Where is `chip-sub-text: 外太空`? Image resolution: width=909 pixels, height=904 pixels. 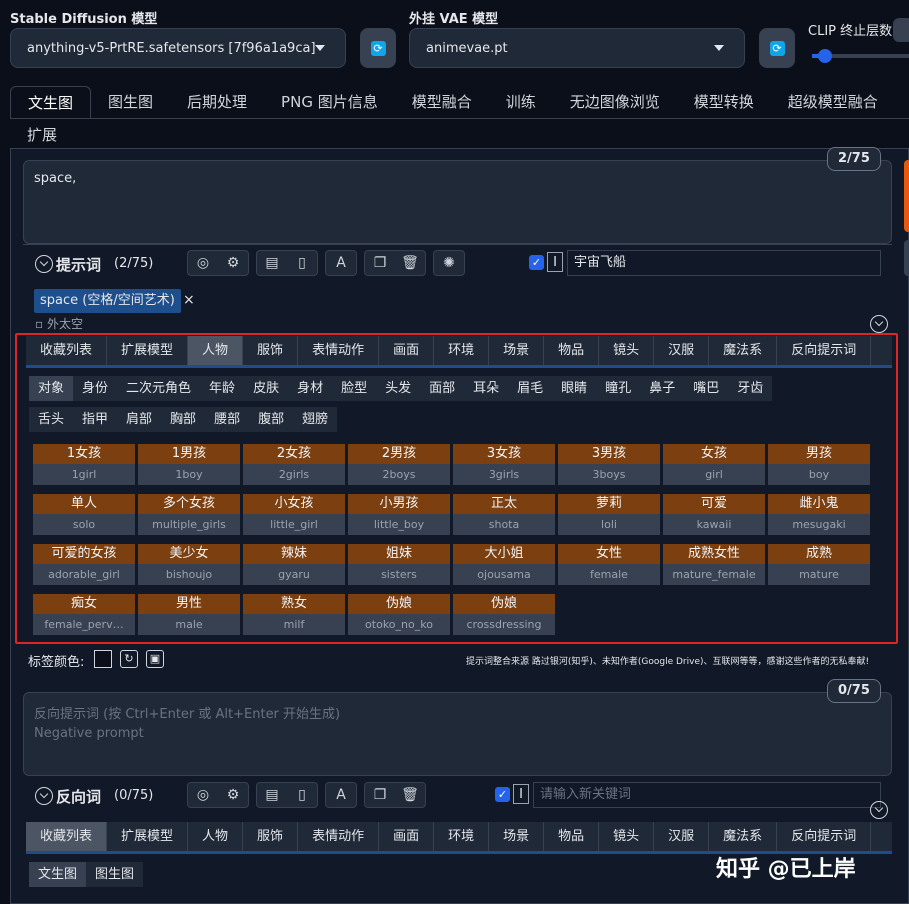
chip-sub-text: 外太空 is located at coordinates (64, 324).